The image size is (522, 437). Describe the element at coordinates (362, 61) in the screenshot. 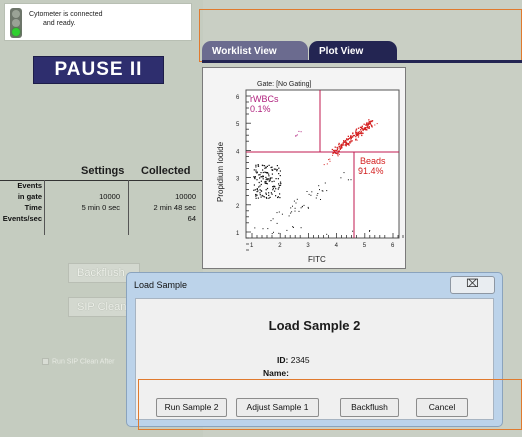

I see `tab-bar-underline` at that location.